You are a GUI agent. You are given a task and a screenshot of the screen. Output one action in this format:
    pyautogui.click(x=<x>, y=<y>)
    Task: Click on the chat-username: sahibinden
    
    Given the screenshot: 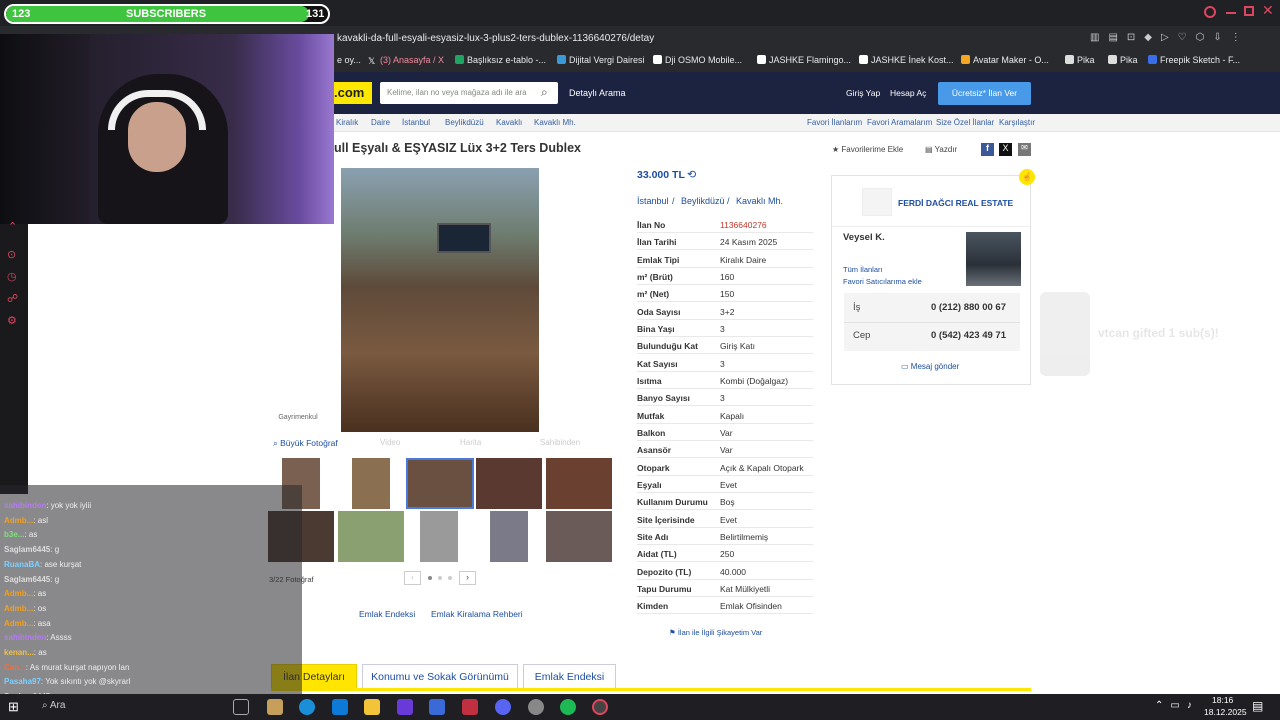 What is the action you would take?
    pyautogui.click(x=25, y=637)
    